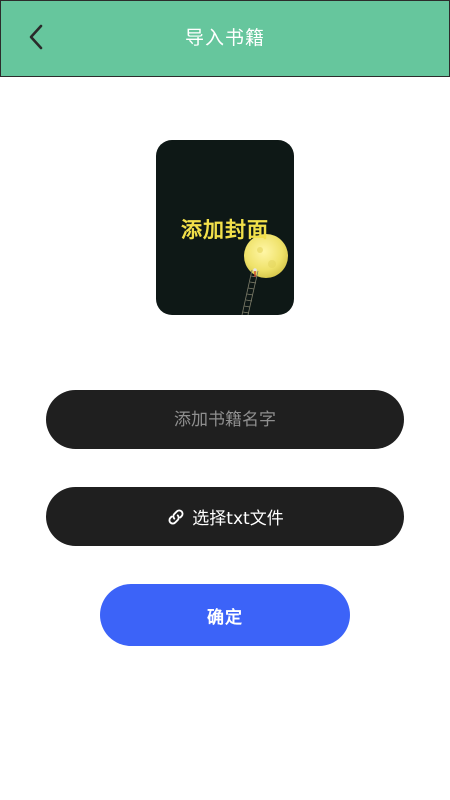 This screenshot has height=800, width=450. I want to click on book-name-input, so click(225, 419).